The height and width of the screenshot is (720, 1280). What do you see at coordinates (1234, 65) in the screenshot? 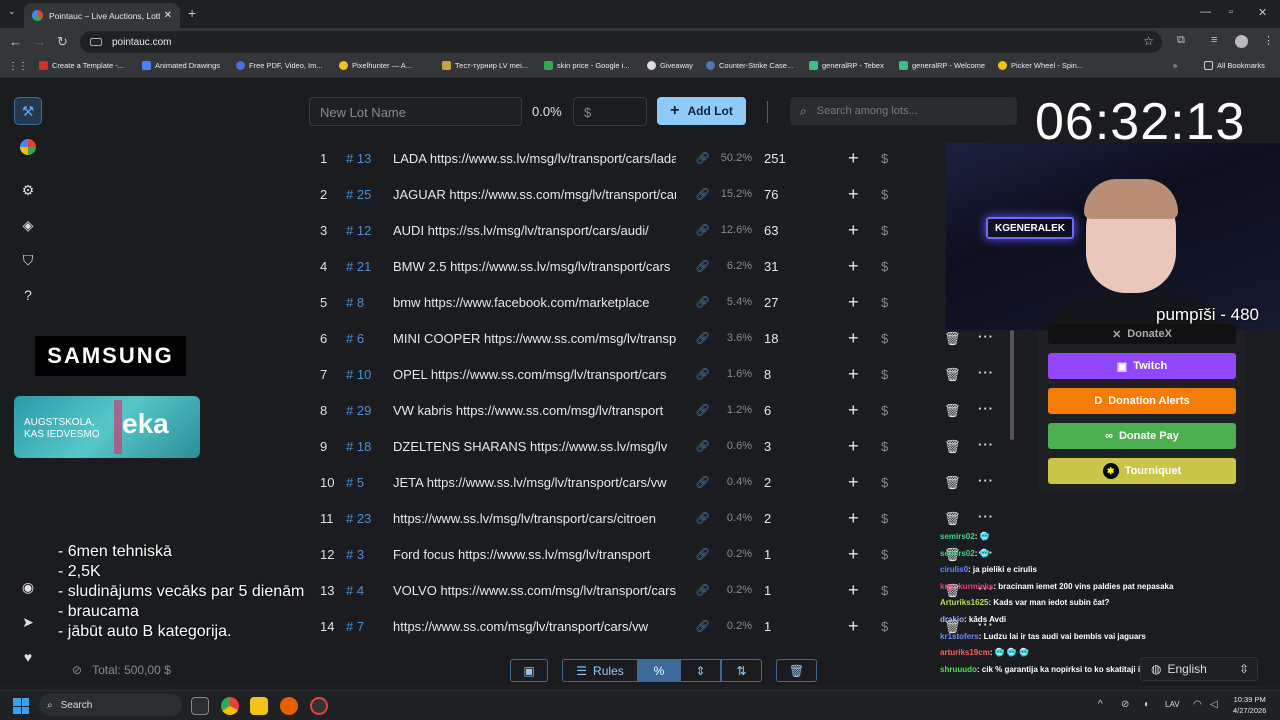
I see `all-bookmarks: All Bookmarks` at bounding box center [1234, 65].